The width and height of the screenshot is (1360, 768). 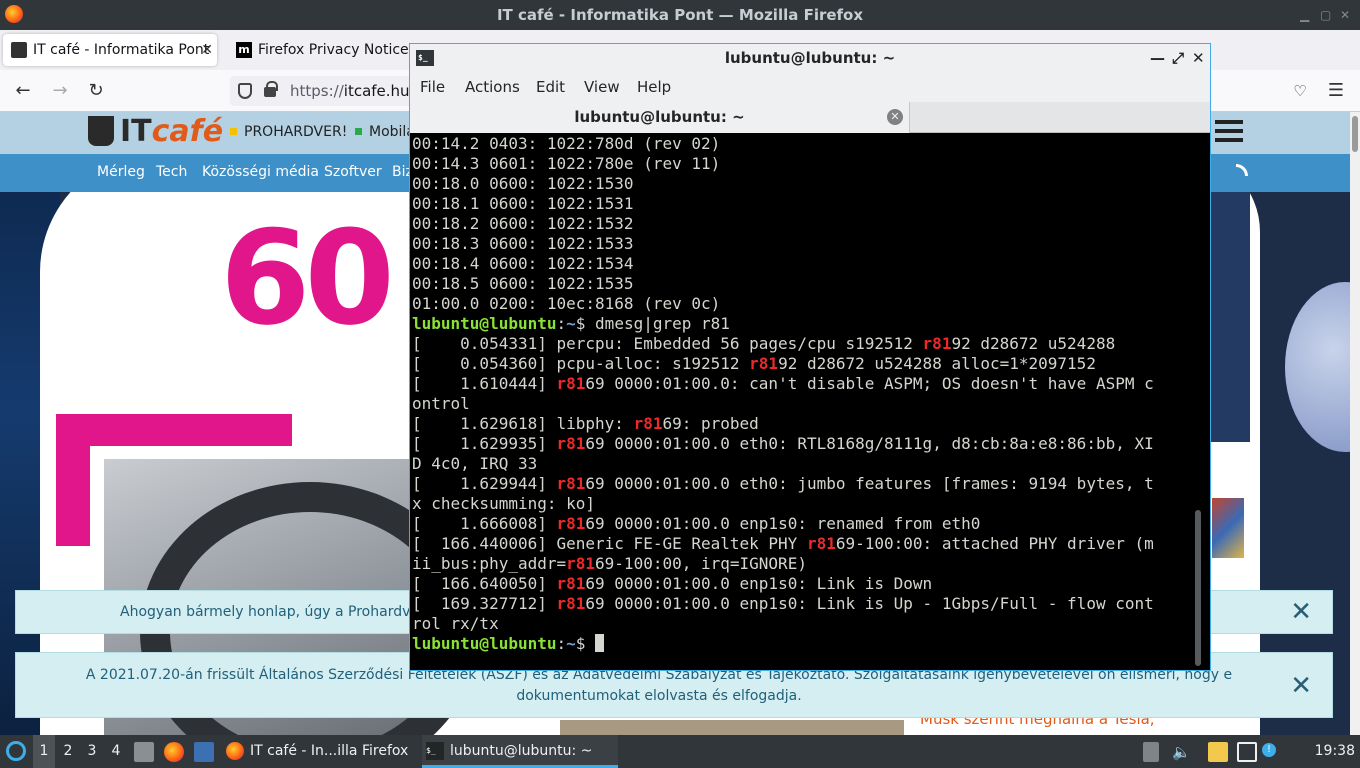 What do you see at coordinates (660, 117) in the screenshot?
I see `terminal-tab: lubuntu@lubuntu: ~ ✕` at bounding box center [660, 117].